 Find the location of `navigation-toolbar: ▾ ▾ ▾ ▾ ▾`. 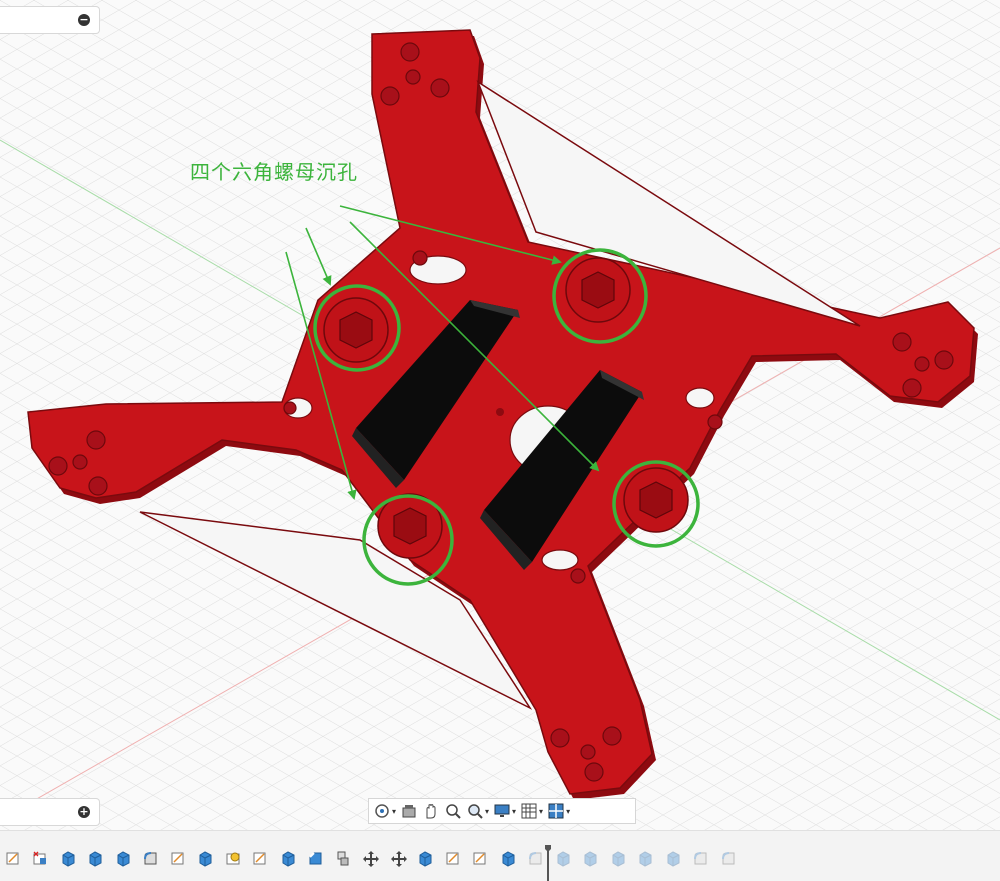

navigation-toolbar: ▾ ▾ ▾ ▾ ▾ is located at coordinates (502, 811).